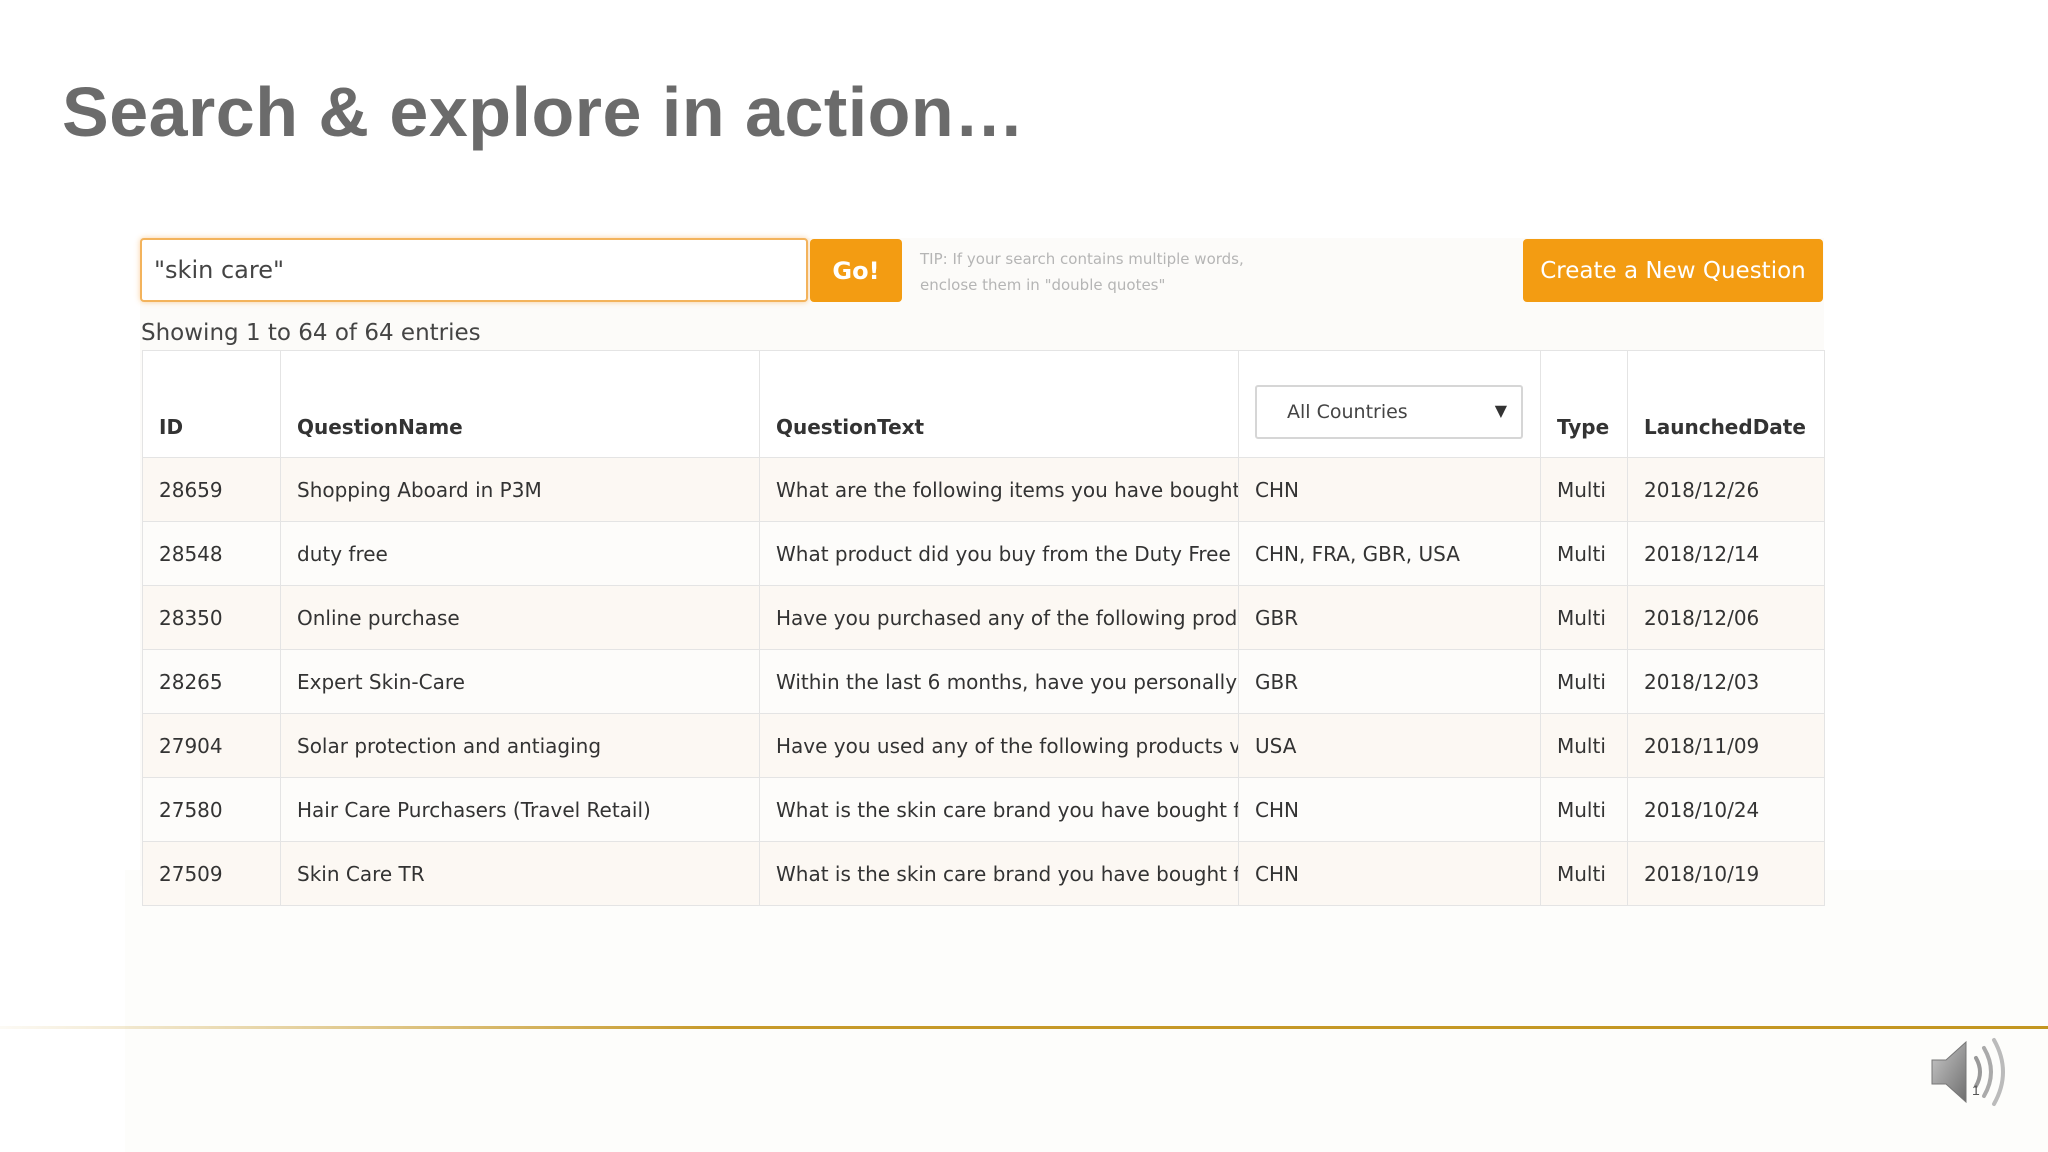 The width and height of the screenshot is (2048, 1152). I want to click on go-button: Go!, so click(856, 270).